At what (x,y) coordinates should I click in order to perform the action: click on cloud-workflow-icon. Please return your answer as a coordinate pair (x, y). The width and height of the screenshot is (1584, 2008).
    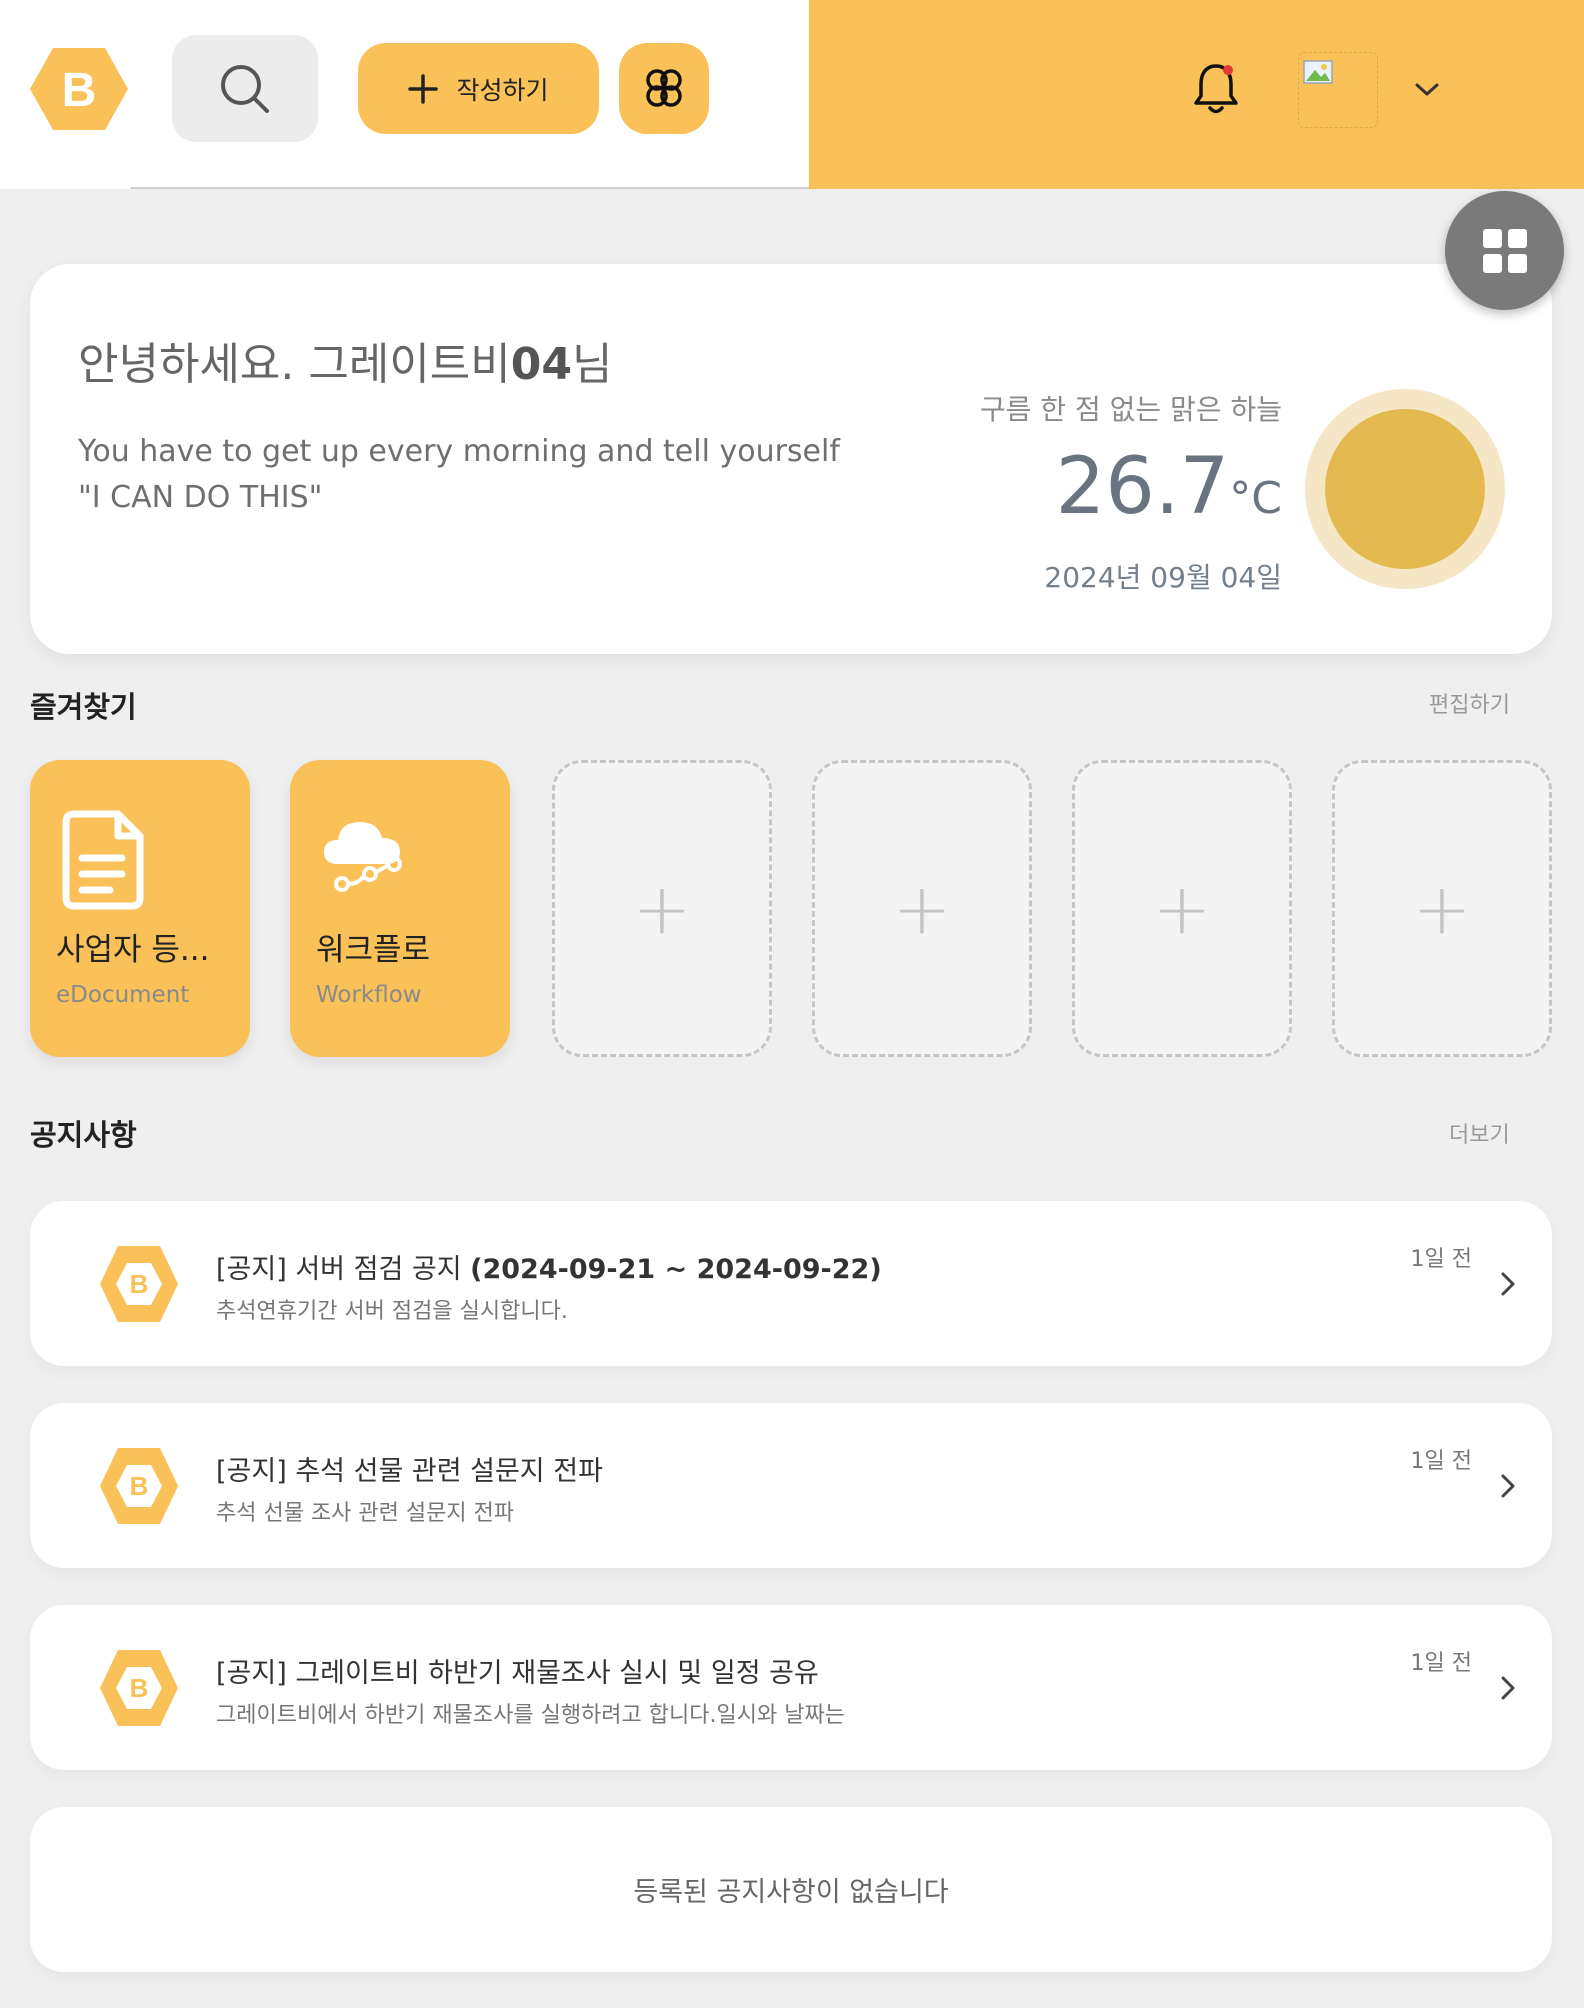
    Looking at the image, I should click on (363, 857).